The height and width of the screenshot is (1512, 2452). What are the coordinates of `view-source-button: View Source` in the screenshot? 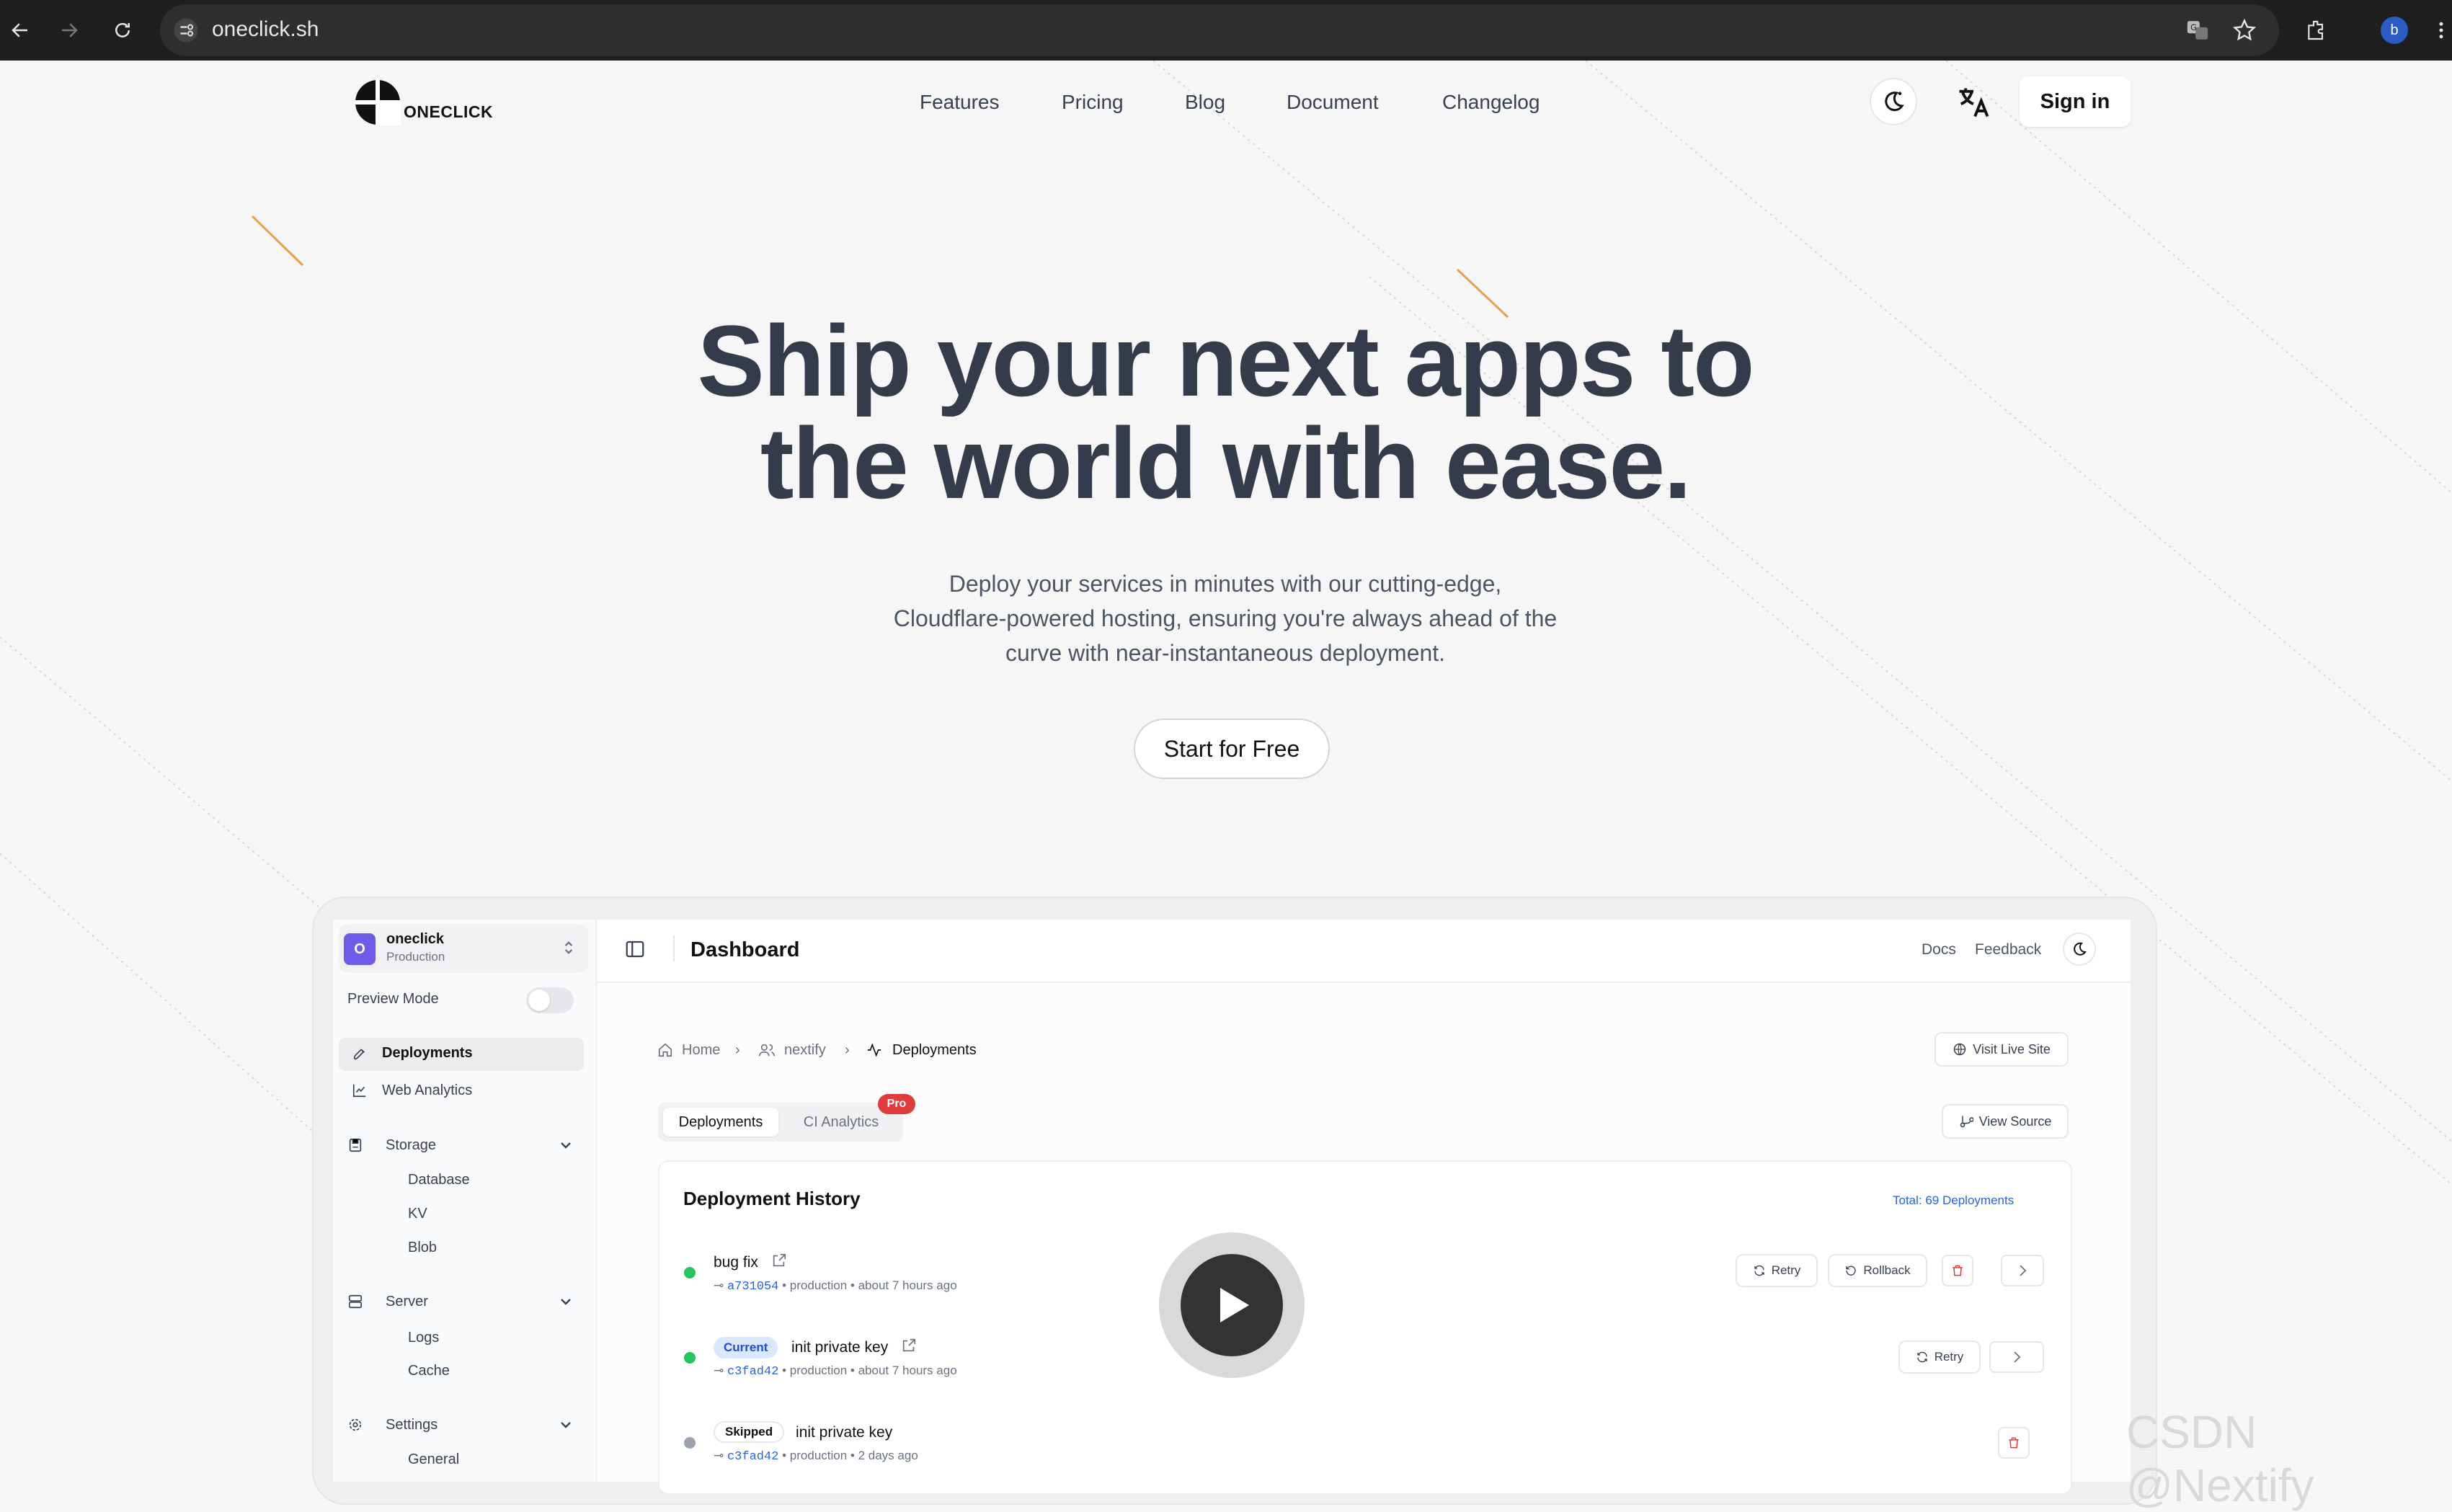 It's located at (2006, 1121).